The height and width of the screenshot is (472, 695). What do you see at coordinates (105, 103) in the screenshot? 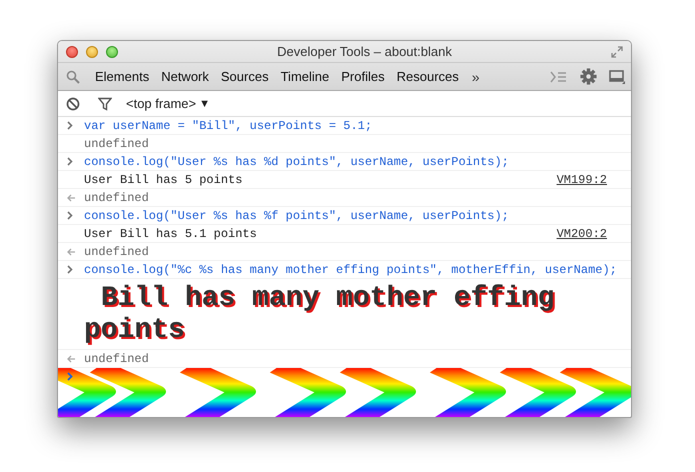
I see `filter-icon` at bounding box center [105, 103].